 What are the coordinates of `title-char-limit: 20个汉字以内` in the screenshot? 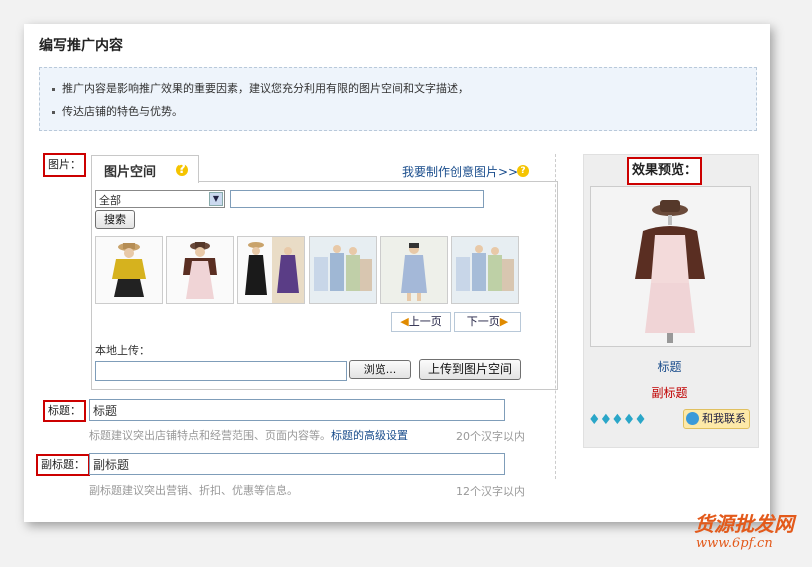 It's located at (490, 436).